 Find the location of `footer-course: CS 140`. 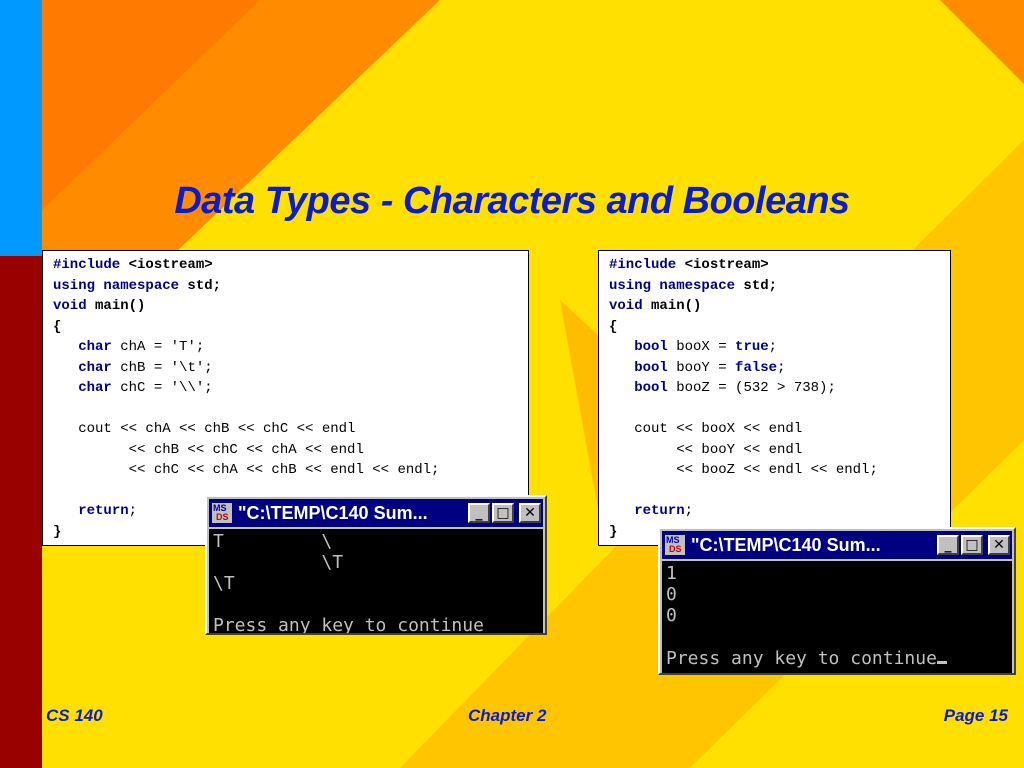

footer-course: CS 140 is located at coordinates (74, 715).